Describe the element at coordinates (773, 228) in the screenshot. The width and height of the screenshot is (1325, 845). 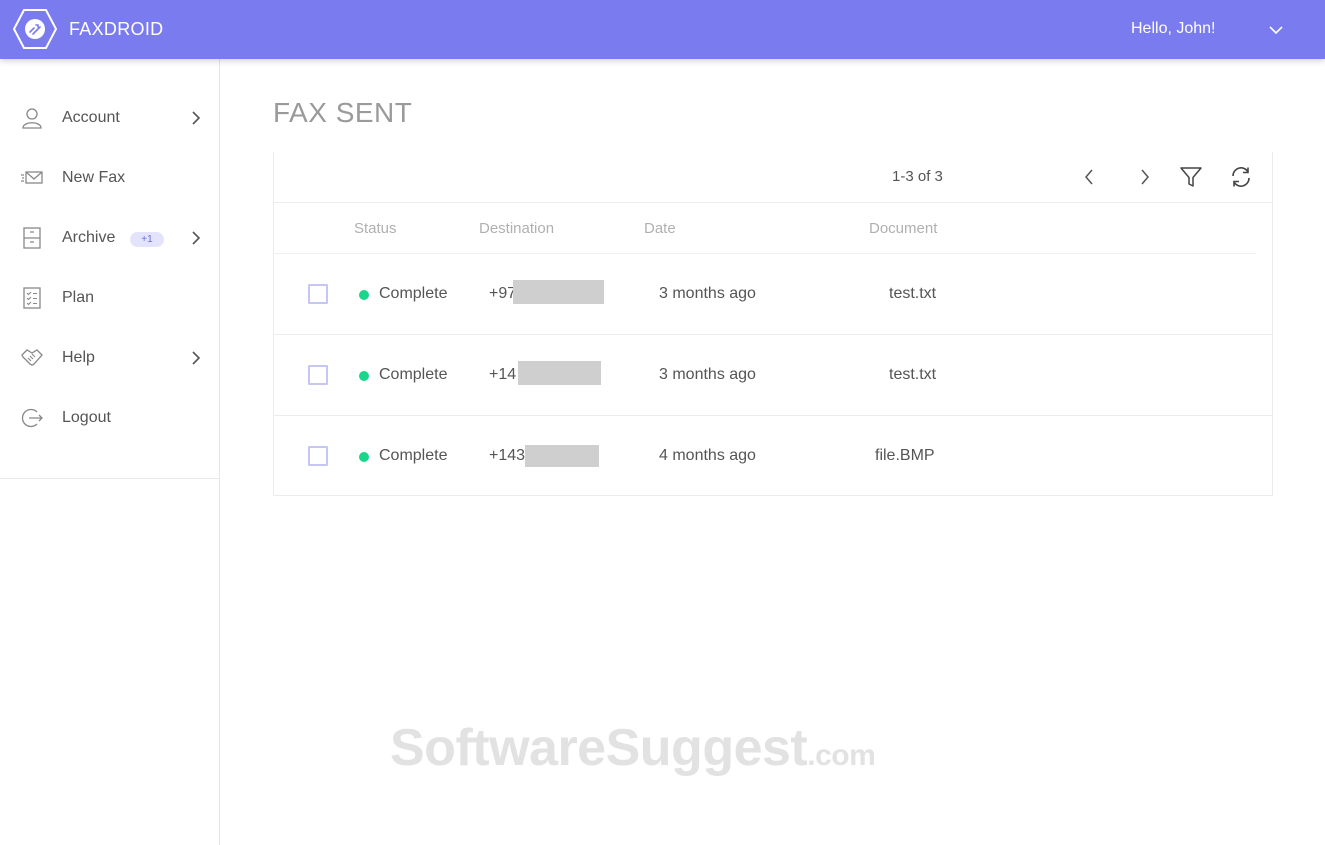
I see `table-header: Status Destination Date Document` at that location.